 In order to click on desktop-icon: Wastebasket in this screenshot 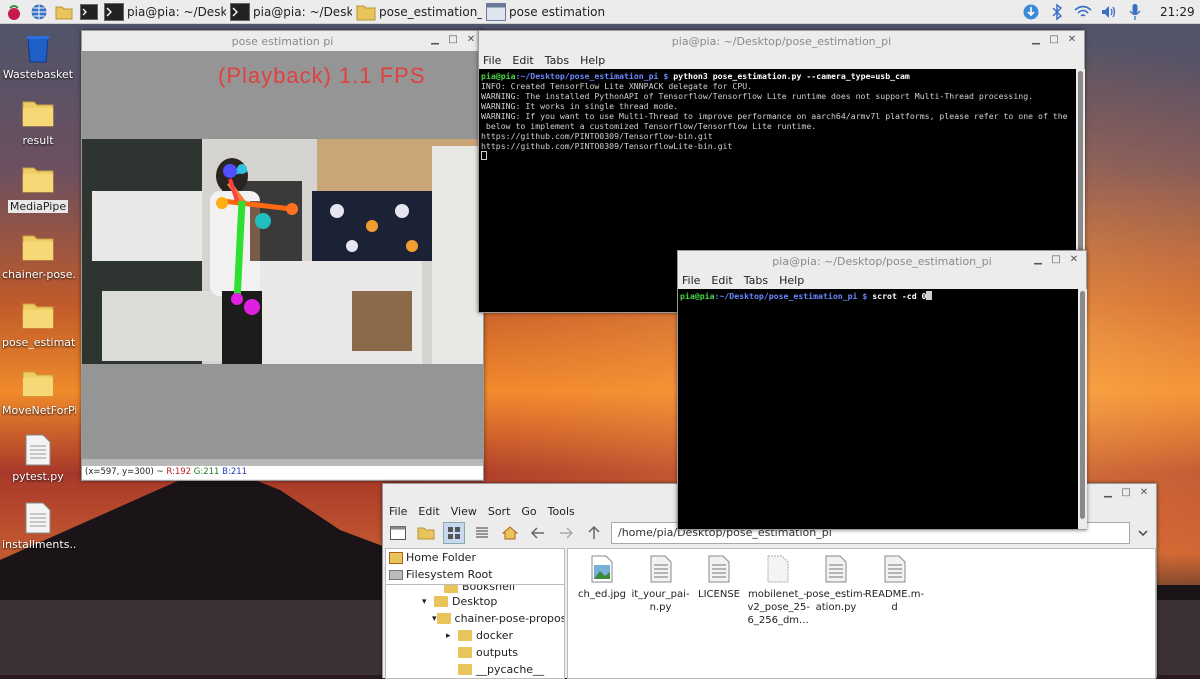, I will do `click(38, 58)`.